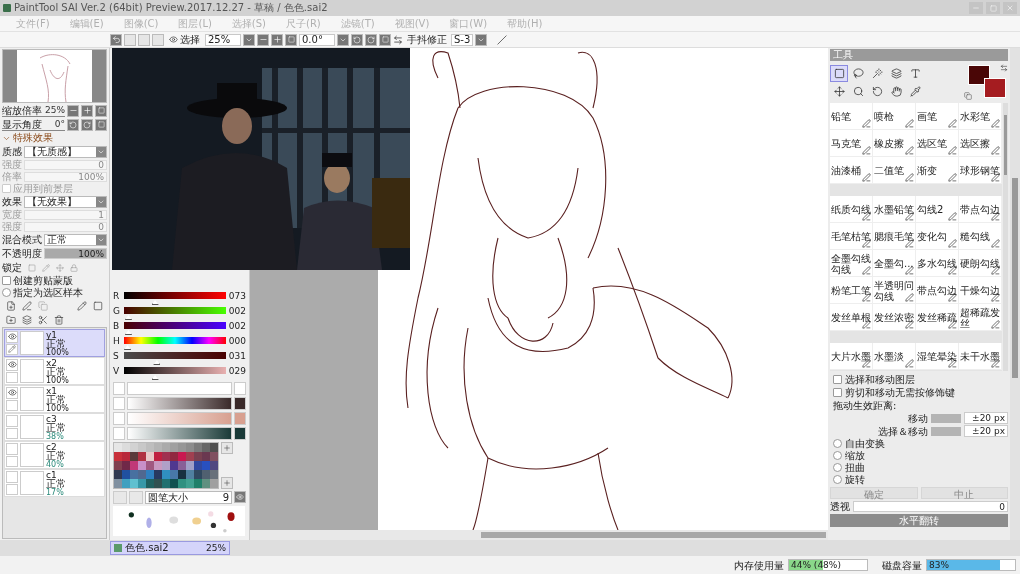 Image resolution: width=1020 pixels, height=574 pixels. I want to click on brush-slot: 湿笔晕染, so click(937, 356).